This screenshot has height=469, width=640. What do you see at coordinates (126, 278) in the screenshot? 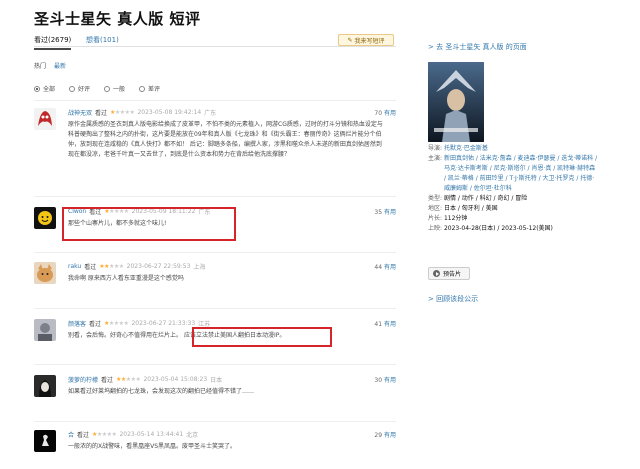
I see `comment-text: 我命啊 原来西方人看东亚重漫是这个感觉吗` at bounding box center [126, 278].